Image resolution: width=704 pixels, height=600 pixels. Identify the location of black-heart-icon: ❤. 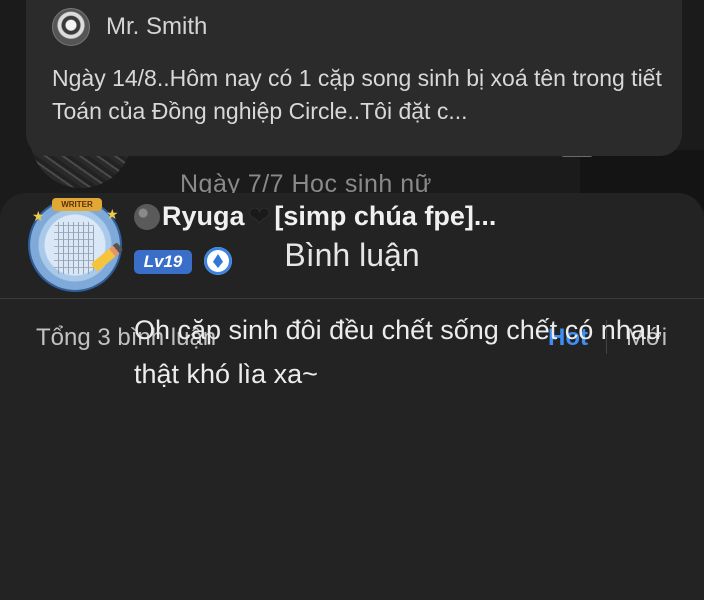
(259, 216).